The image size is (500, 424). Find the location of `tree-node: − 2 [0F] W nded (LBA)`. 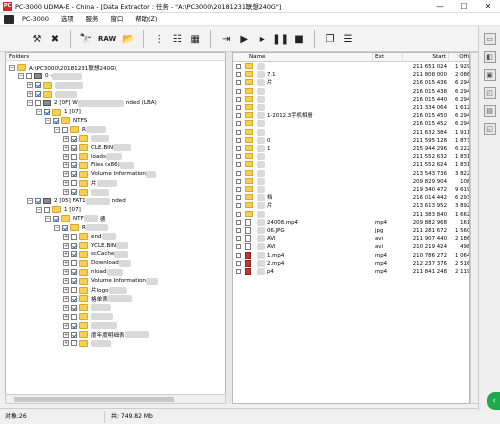

tree-node: − 2 [0F] W nded (LBA) is located at coordinates (92, 103).